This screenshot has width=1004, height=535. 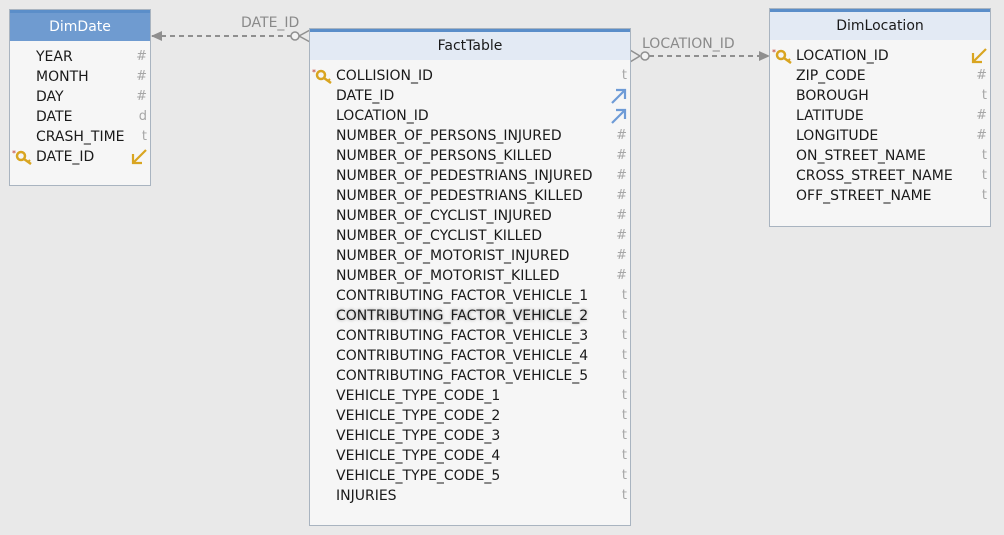 I want to click on column-row-vehicle-type-code-2: VEHICLE_TYPE_CODE_2 t, so click(x=470, y=416).